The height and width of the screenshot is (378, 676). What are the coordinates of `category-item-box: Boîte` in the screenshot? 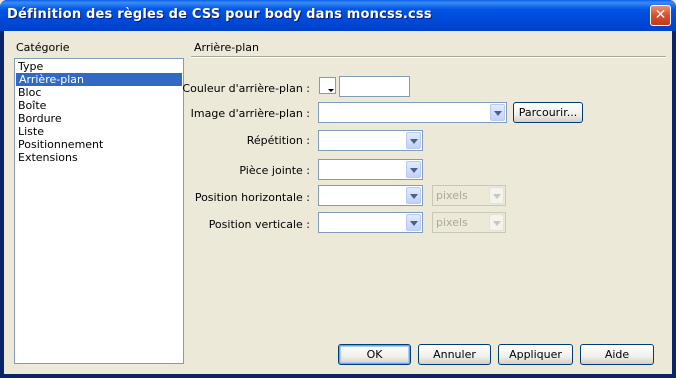 It's located at (99, 105).